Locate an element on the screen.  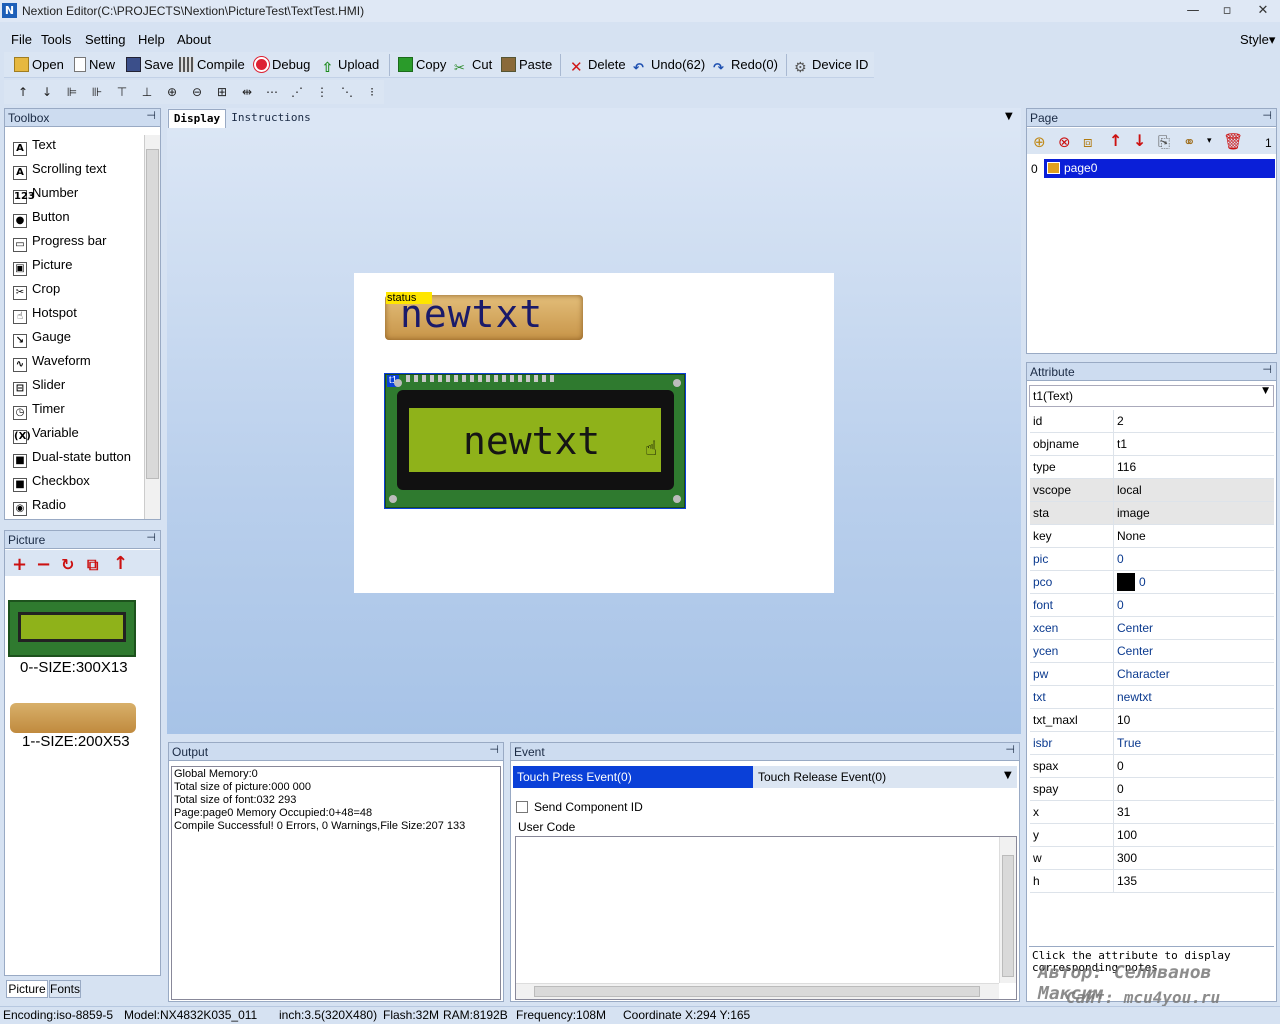
toolbox-item-hotspot: ☝ Hotspot is located at coordinates (45, 313).